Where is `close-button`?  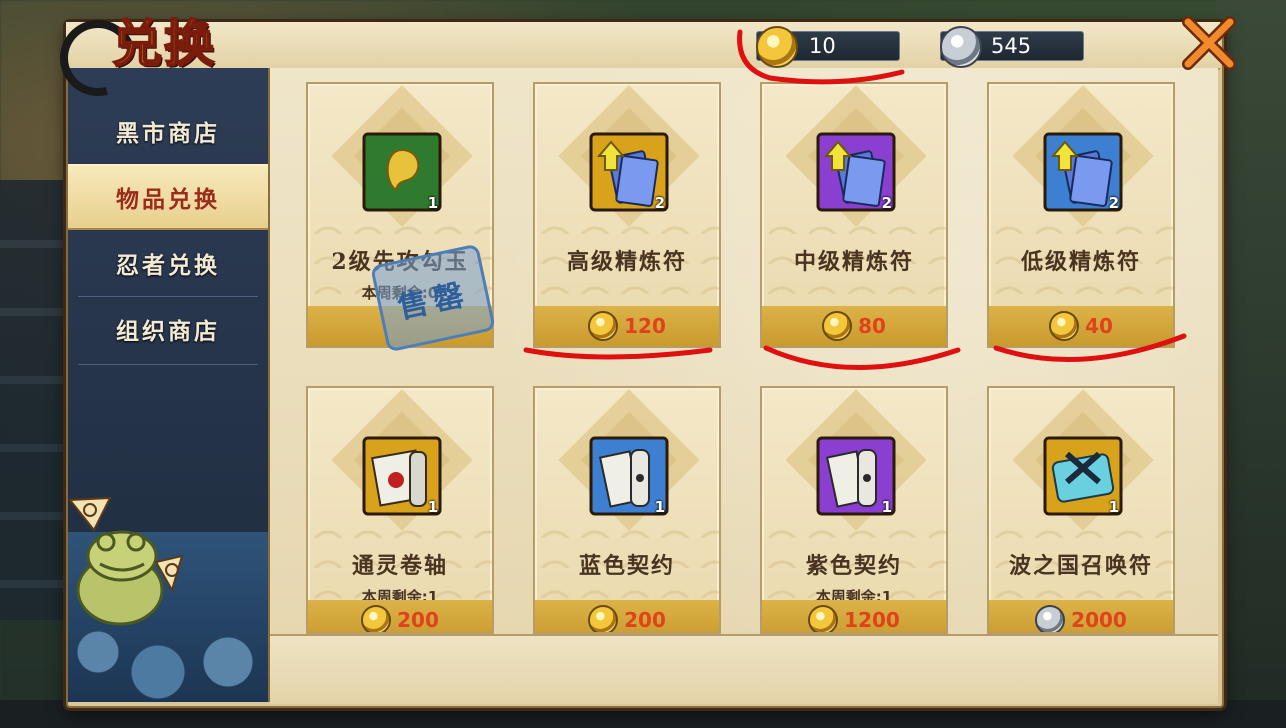
close-button is located at coordinates (1208, 44).